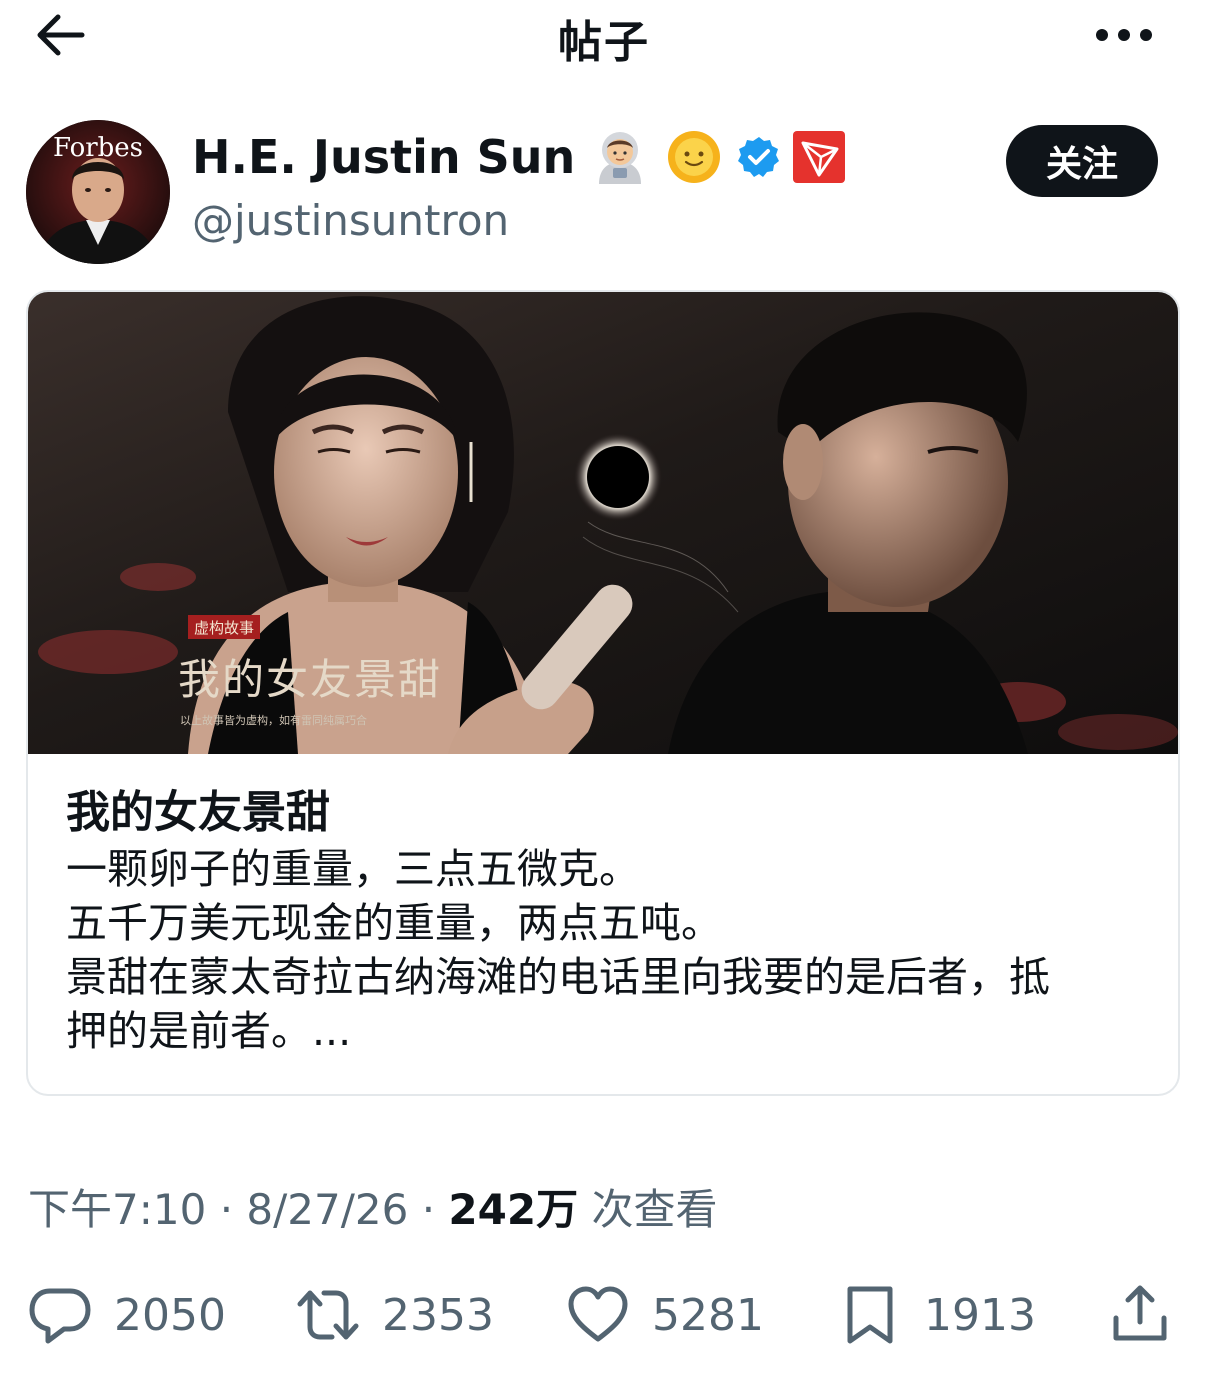 Image resolution: width=1208 pixels, height=1388 pixels. Describe the element at coordinates (224, 628) in the screenshot. I see `image-tag-text: 虚构故事` at that location.